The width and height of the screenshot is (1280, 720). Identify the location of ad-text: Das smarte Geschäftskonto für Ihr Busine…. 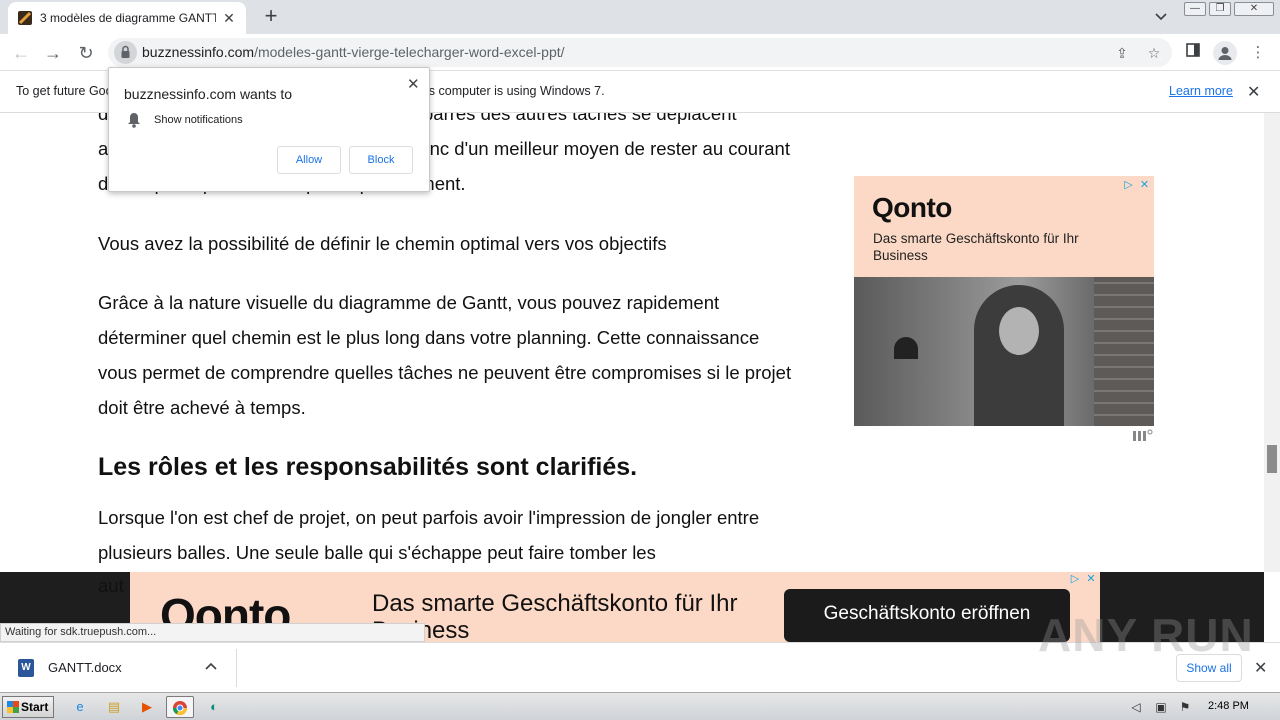
(976, 247).